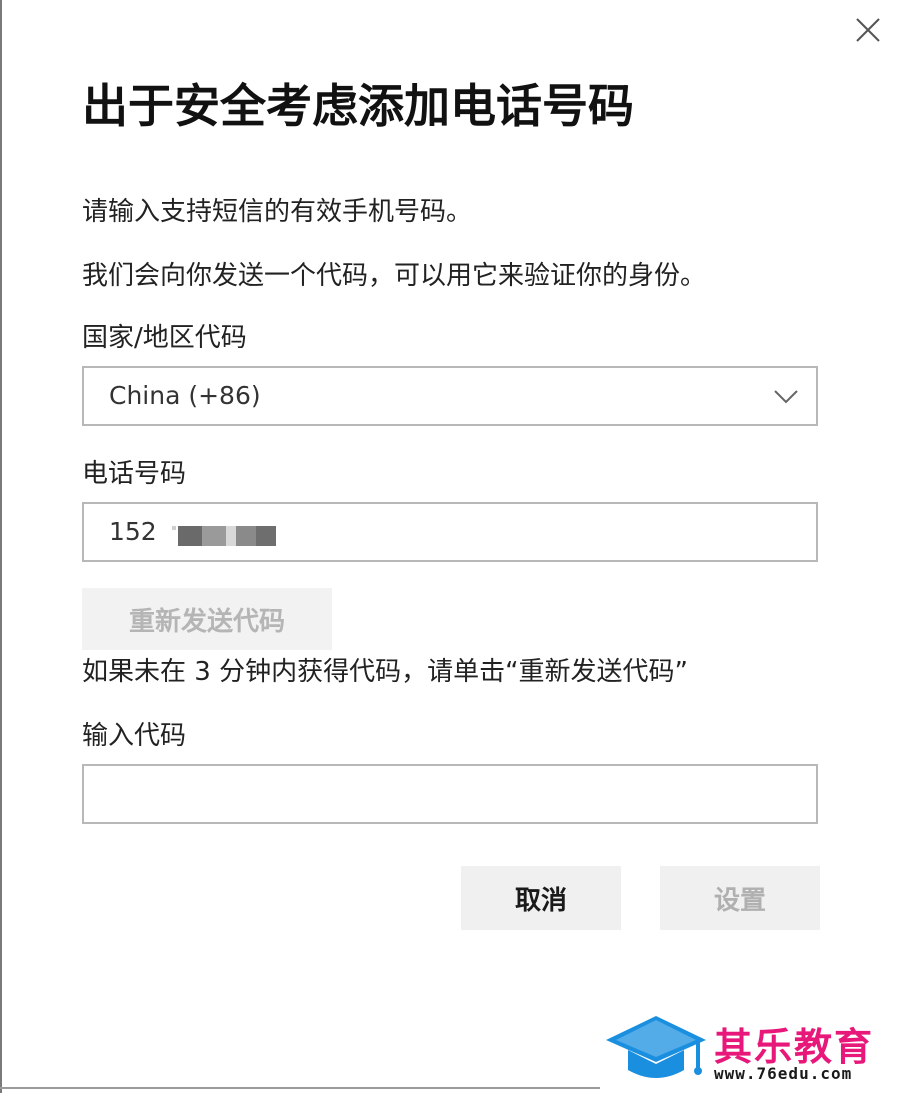 This screenshot has width=900, height=1093. What do you see at coordinates (300, 1088) in the screenshot?
I see `window-bottom-border` at bounding box center [300, 1088].